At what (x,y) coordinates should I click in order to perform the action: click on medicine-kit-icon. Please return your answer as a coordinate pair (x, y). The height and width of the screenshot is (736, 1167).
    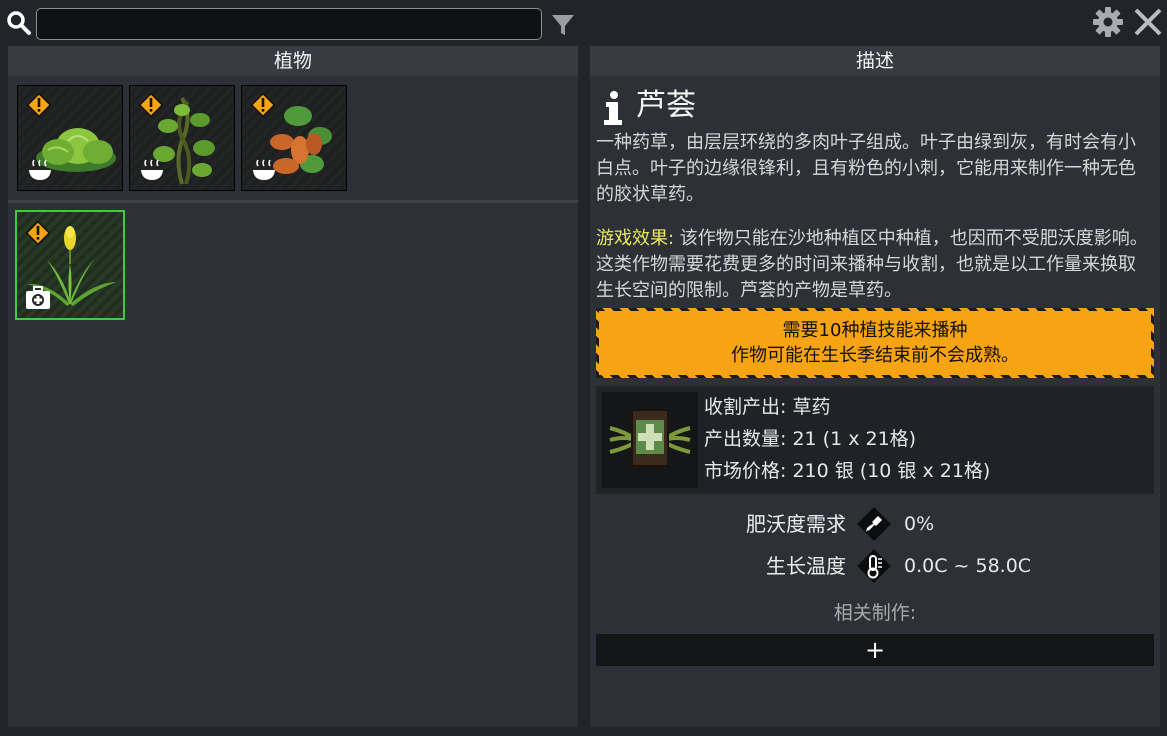
    Looking at the image, I should click on (38, 297).